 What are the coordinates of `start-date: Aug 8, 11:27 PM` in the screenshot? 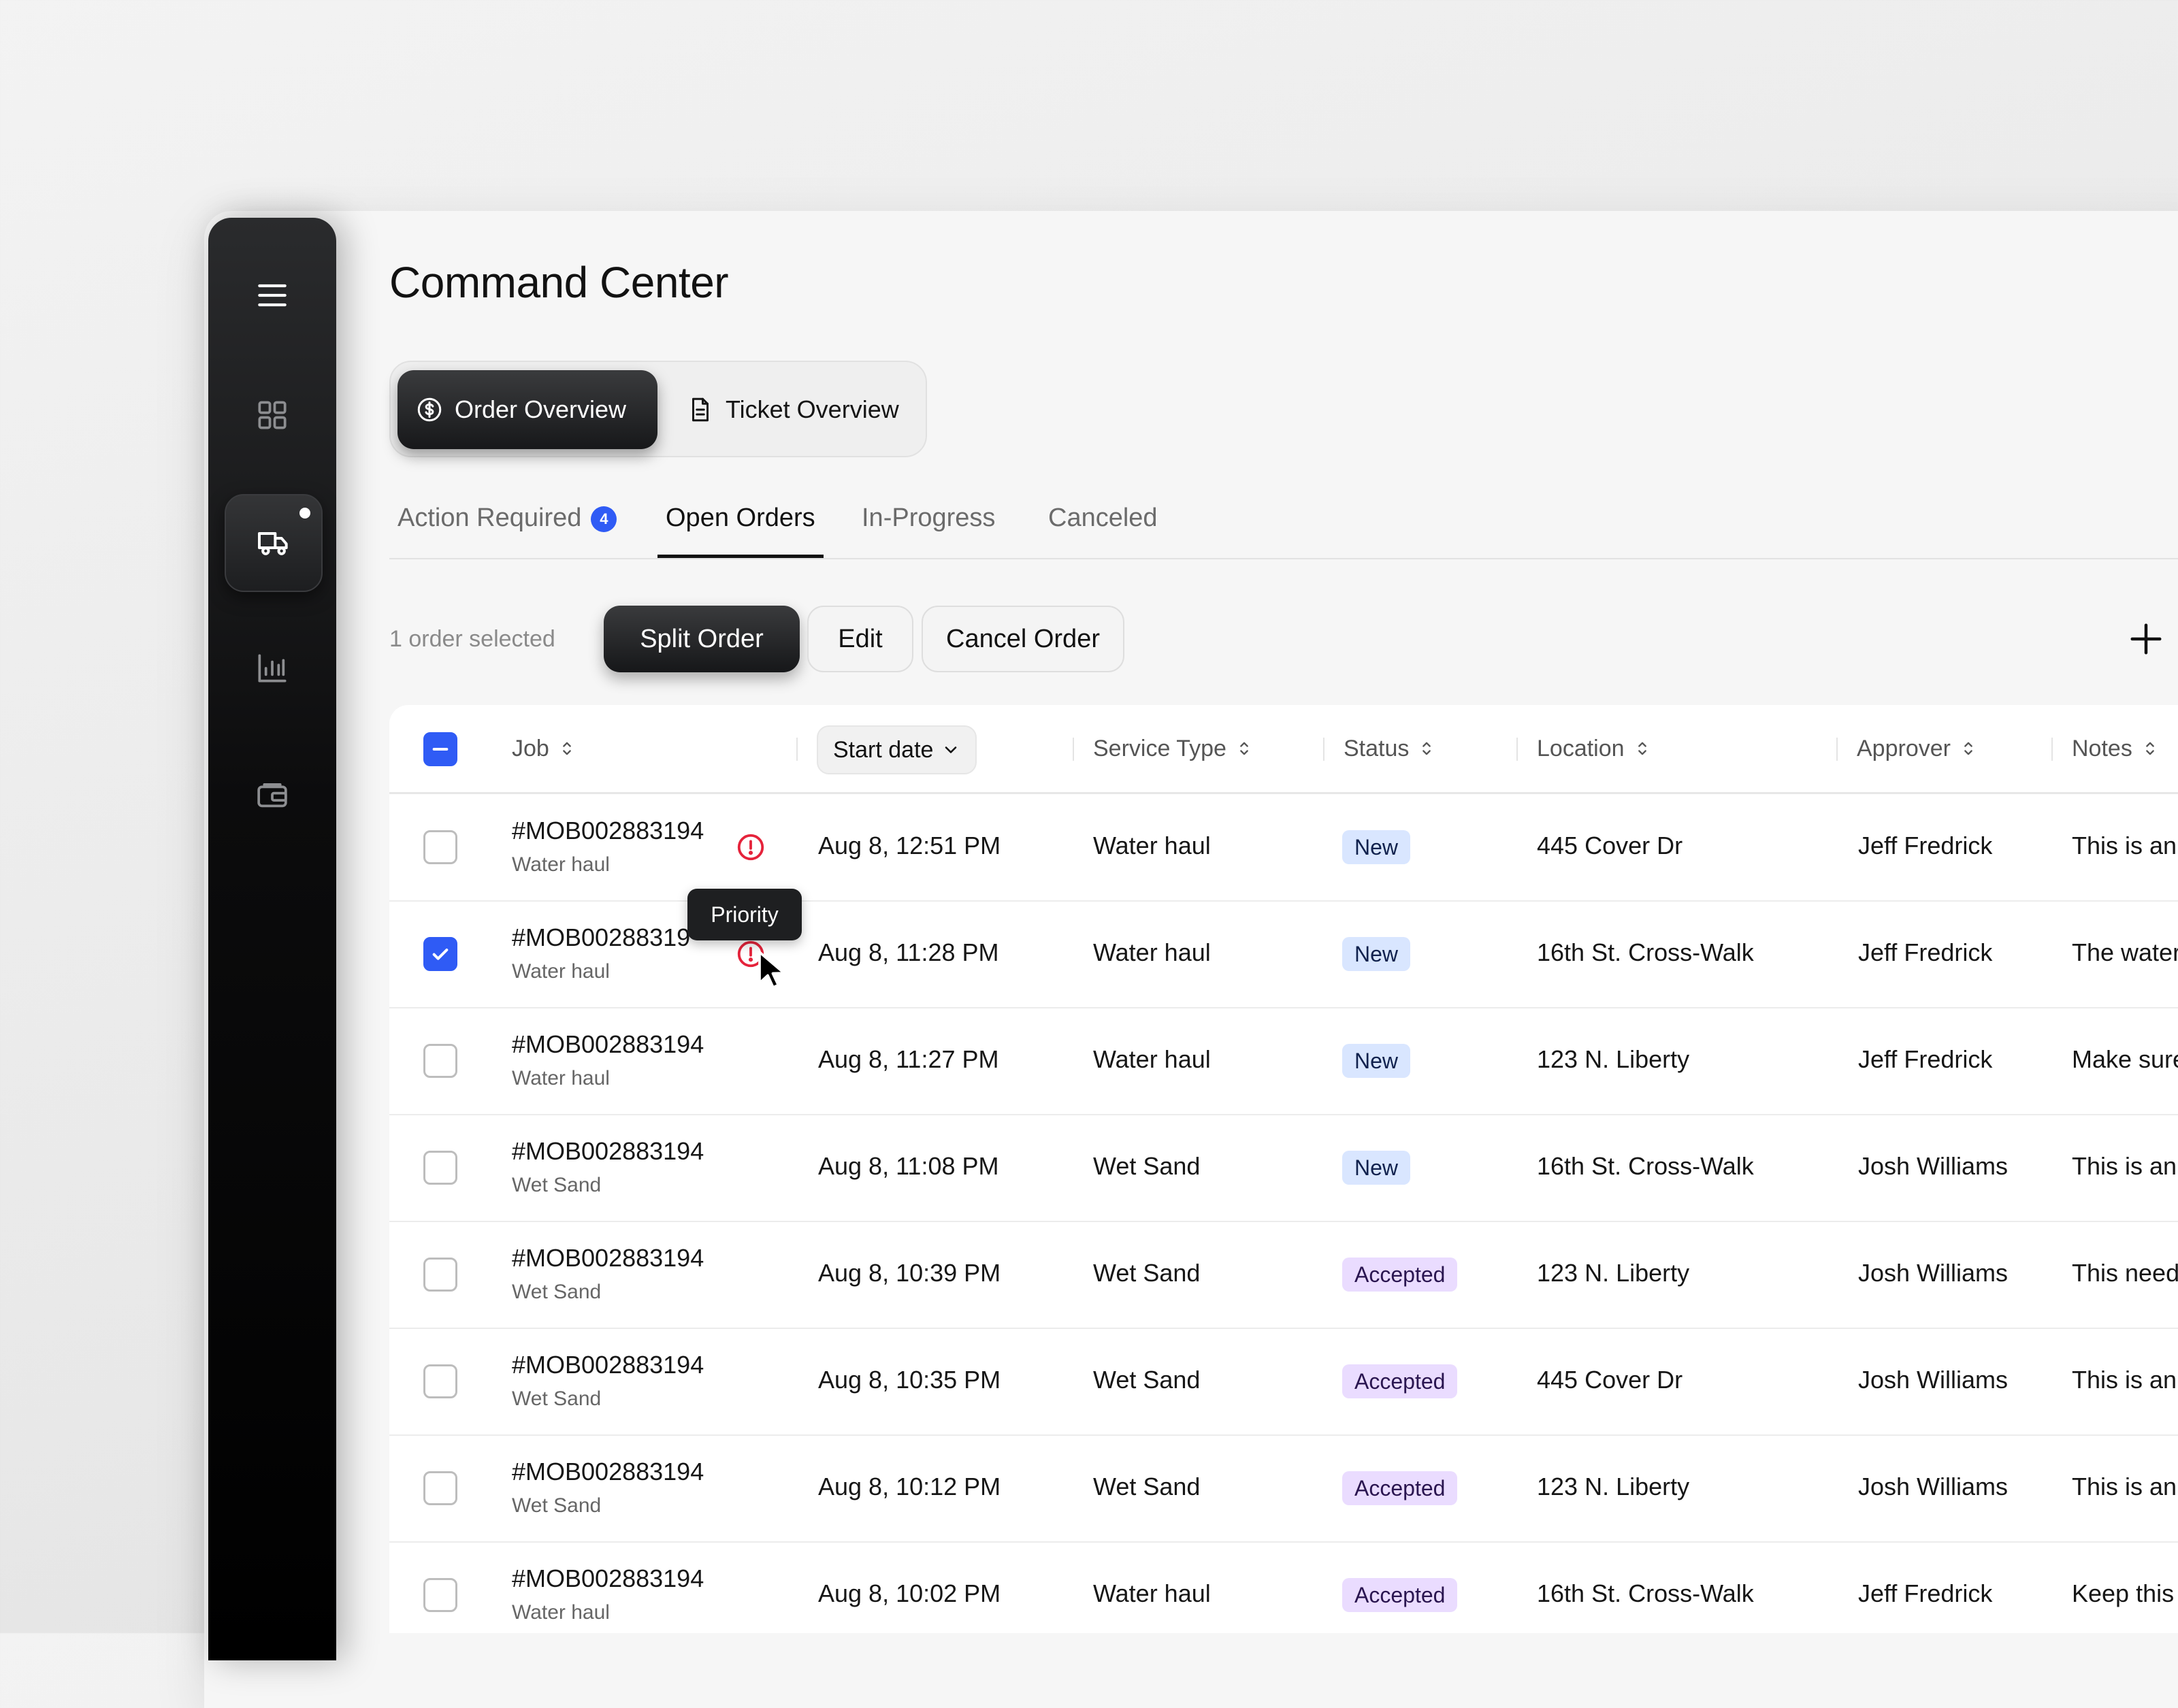 It's located at (908, 1059).